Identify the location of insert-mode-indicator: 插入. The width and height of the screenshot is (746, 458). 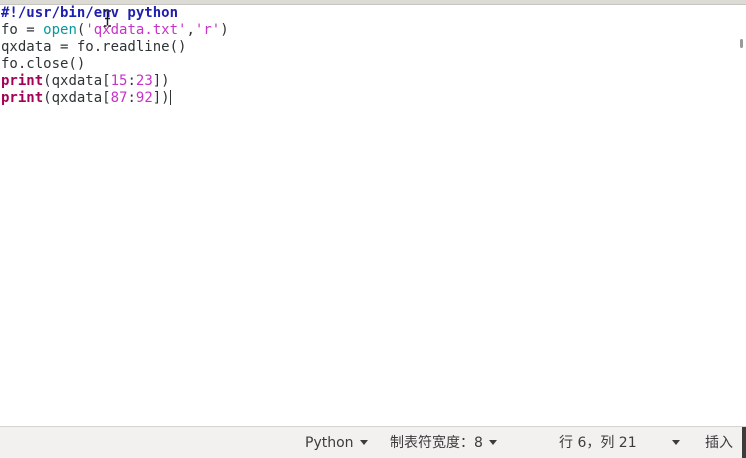
(719, 443).